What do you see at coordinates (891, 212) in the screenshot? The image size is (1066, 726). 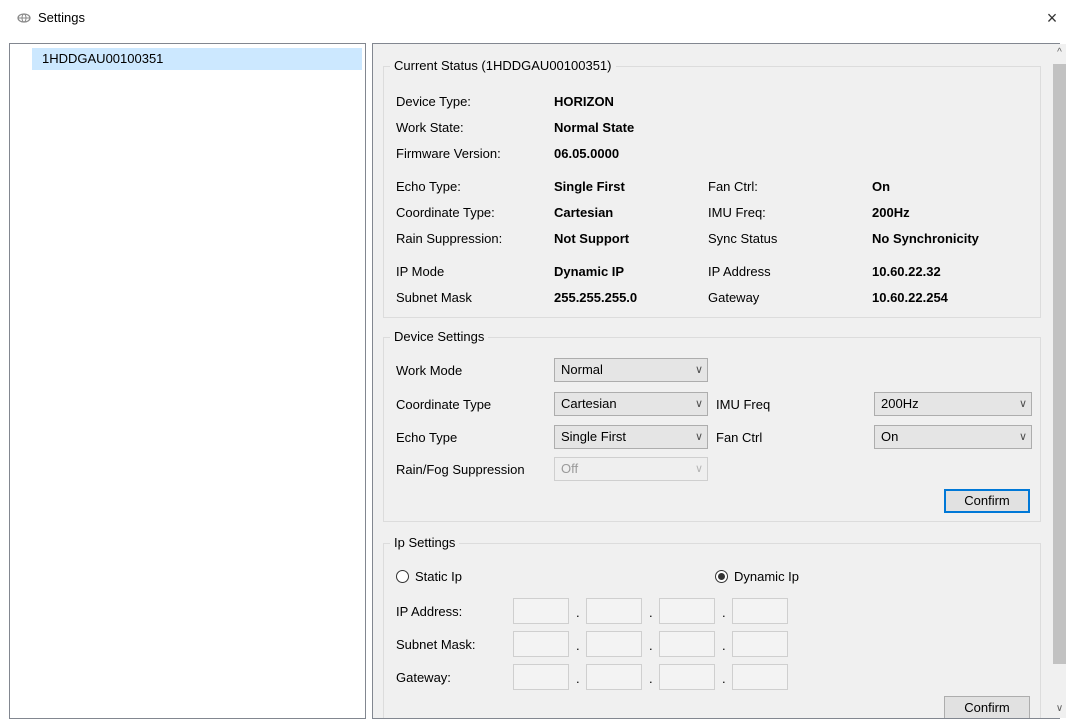 I see `imu-freq-value: 200Hz` at bounding box center [891, 212].